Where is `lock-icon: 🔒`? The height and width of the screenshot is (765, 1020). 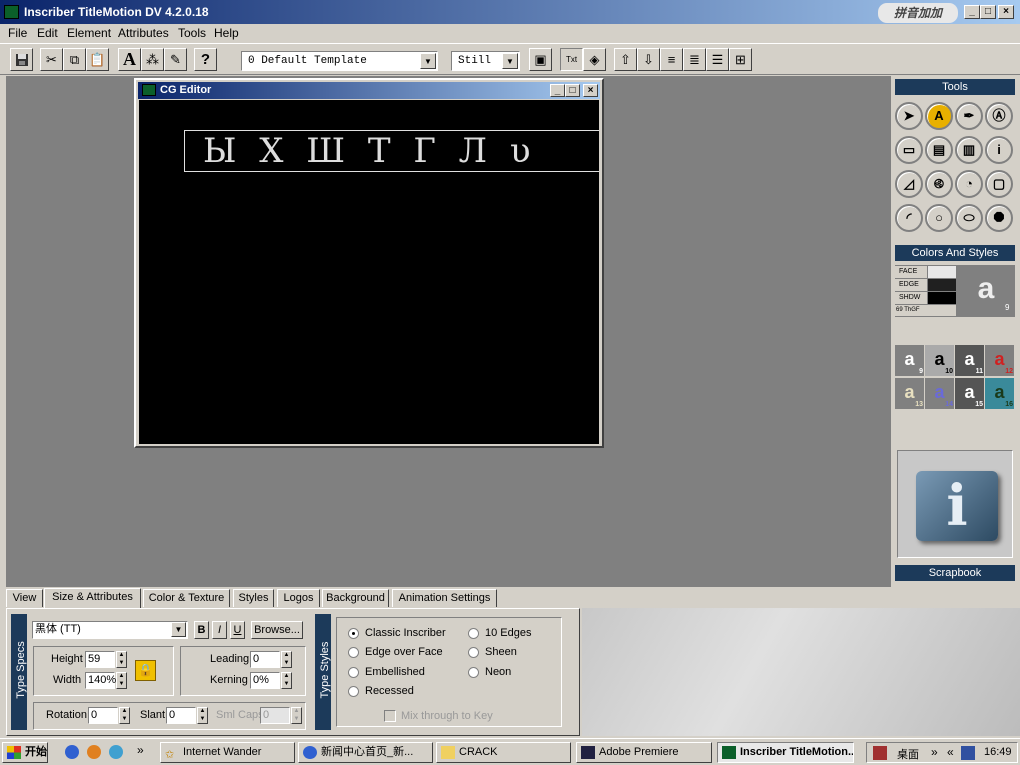
lock-icon: 🔒 is located at coordinates (145, 670).